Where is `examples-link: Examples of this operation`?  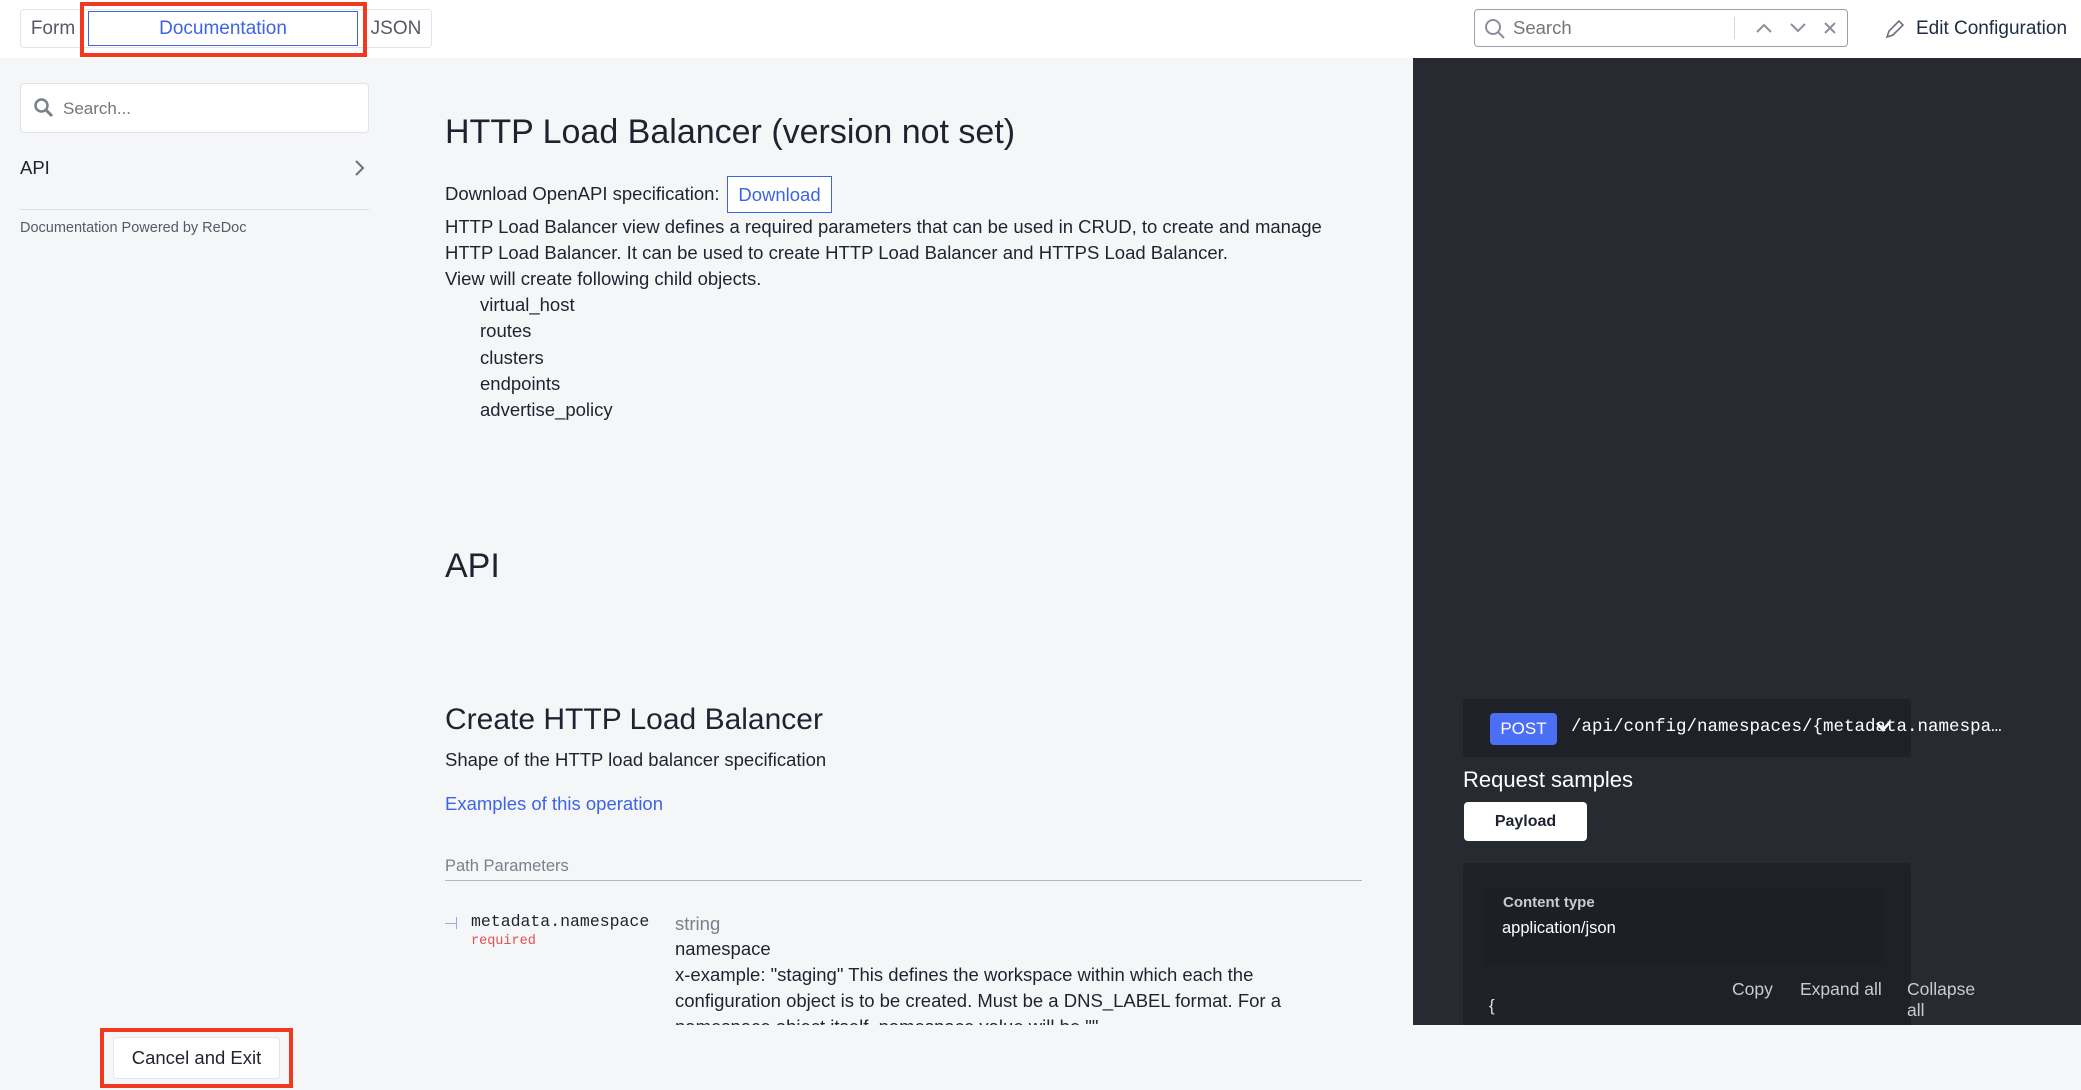
examples-link: Examples of this operation is located at coordinates (554, 804).